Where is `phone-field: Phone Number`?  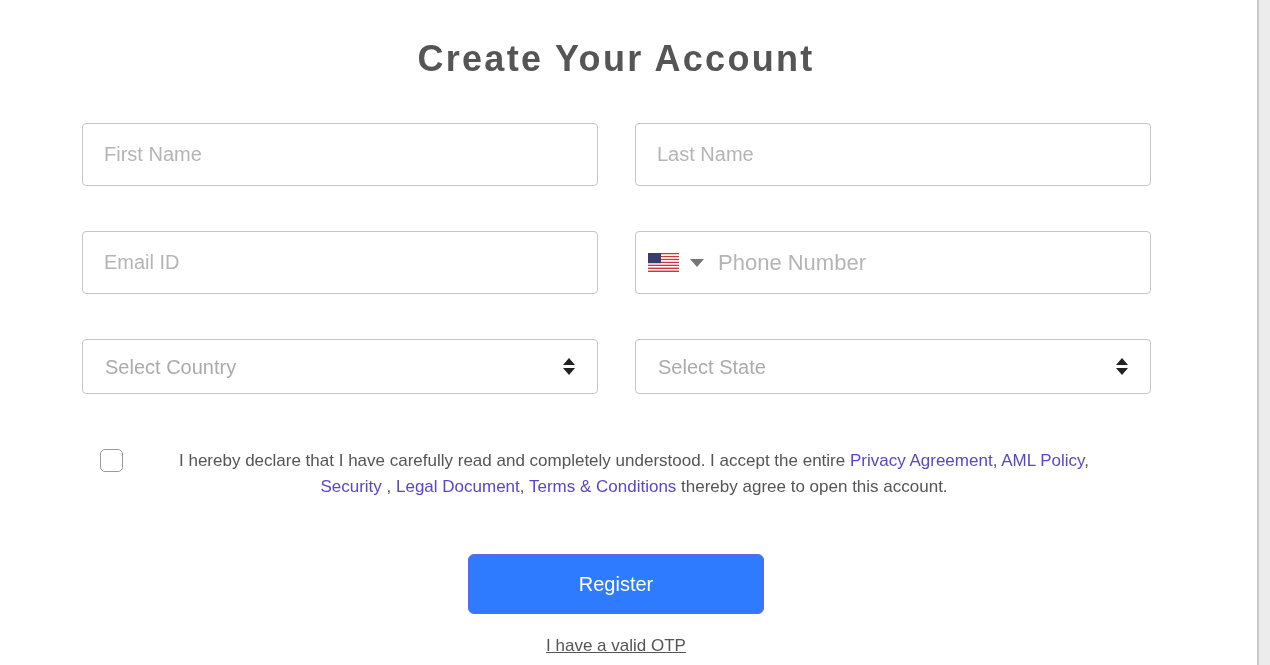 phone-field: Phone Number is located at coordinates (893, 262).